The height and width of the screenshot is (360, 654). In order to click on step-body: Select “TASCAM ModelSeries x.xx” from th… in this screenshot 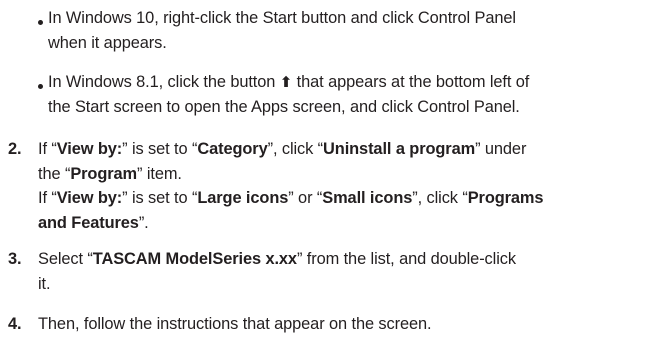, I will do `click(344, 271)`.